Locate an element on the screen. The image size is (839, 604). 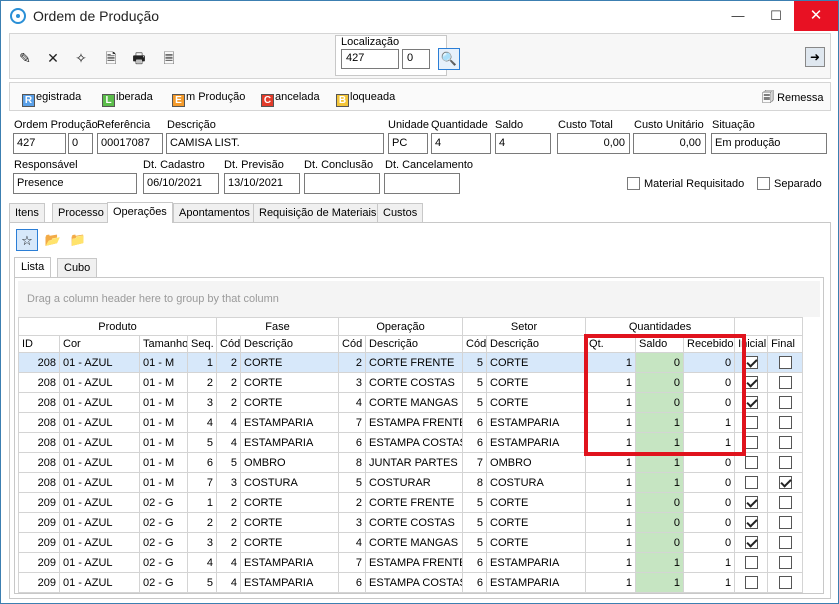
col-op-cod-header: Cód is located at coordinates (352, 344).